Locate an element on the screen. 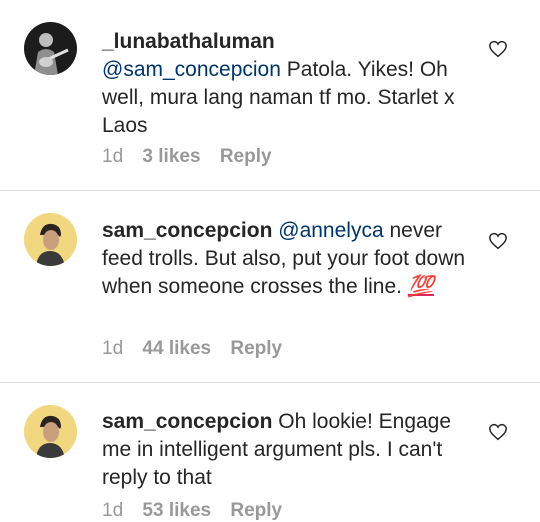 The height and width of the screenshot is (522, 540). comment-meta: 1d 53 likes Reply is located at coordinates (199, 511).